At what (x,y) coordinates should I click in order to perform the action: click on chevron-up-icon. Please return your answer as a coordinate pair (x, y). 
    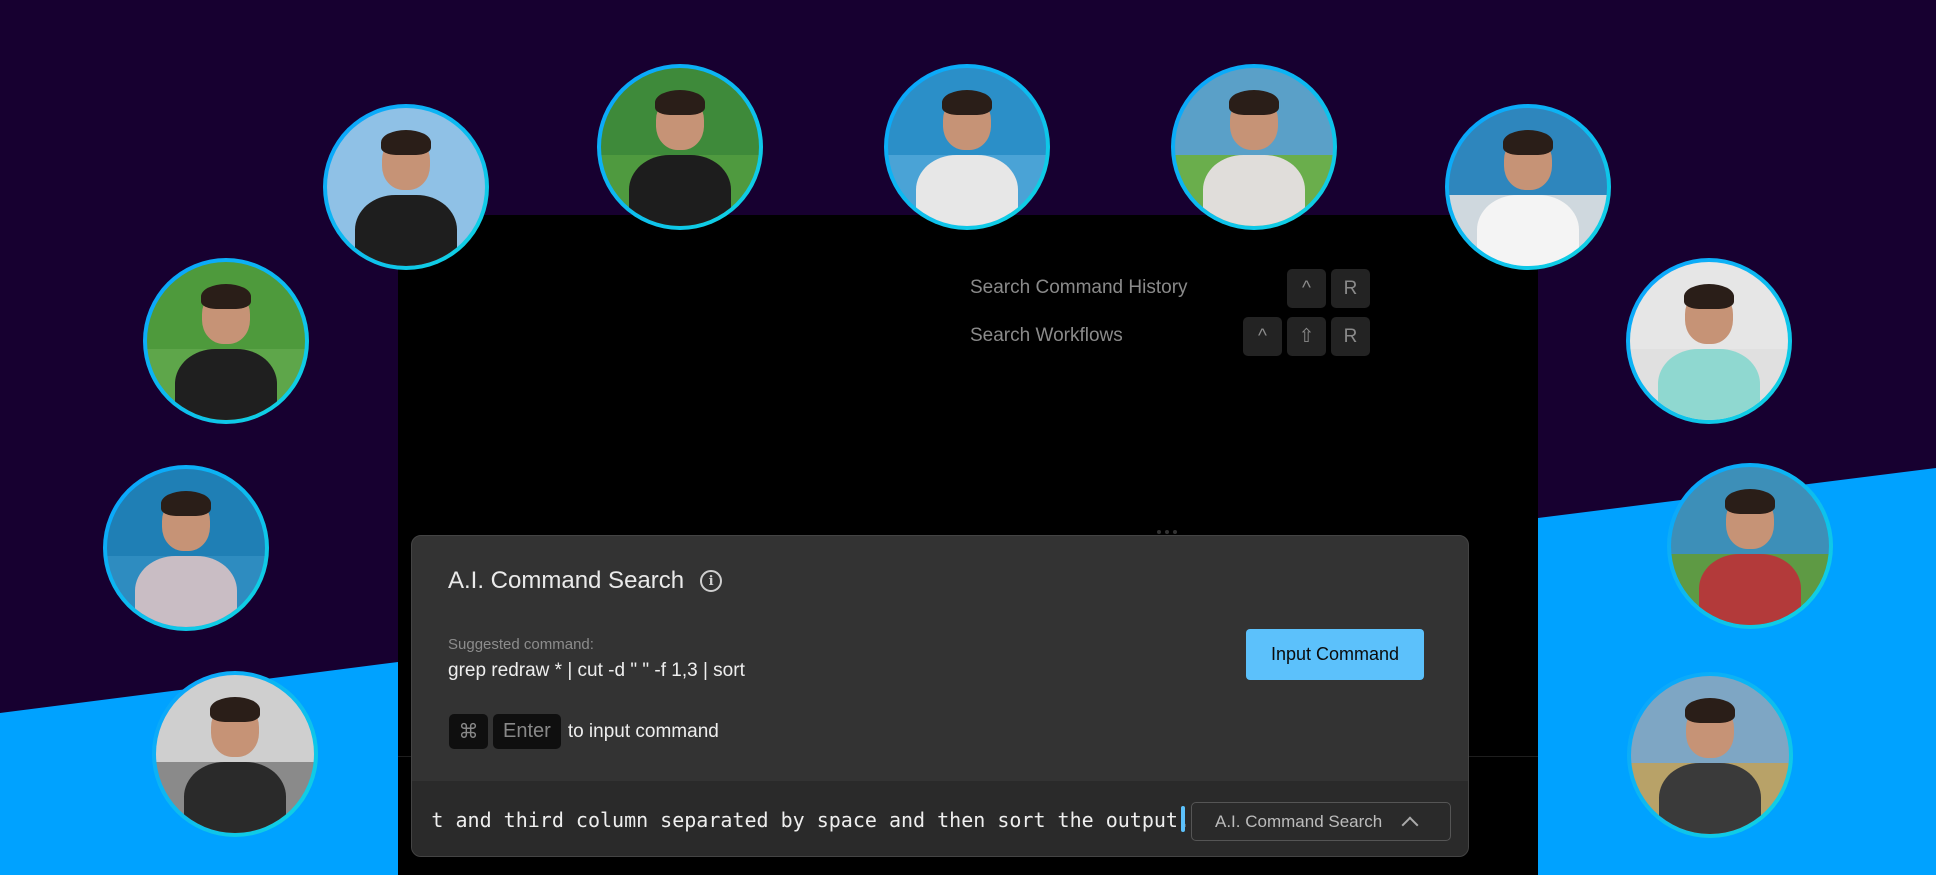
    Looking at the image, I should click on (1410, 824).